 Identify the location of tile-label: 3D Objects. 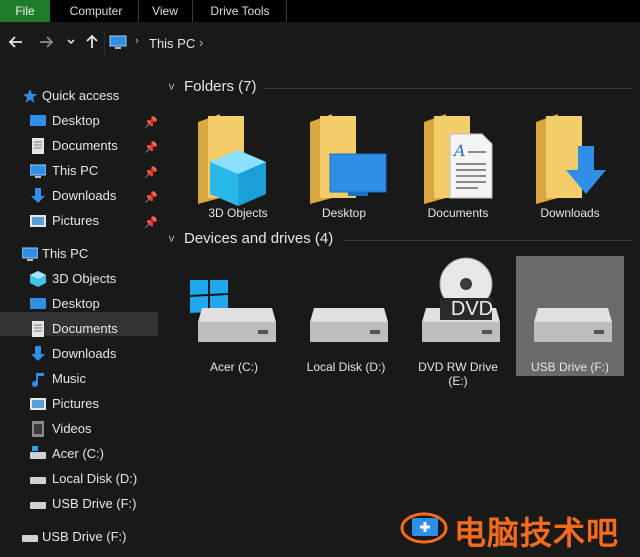
(238, 213).